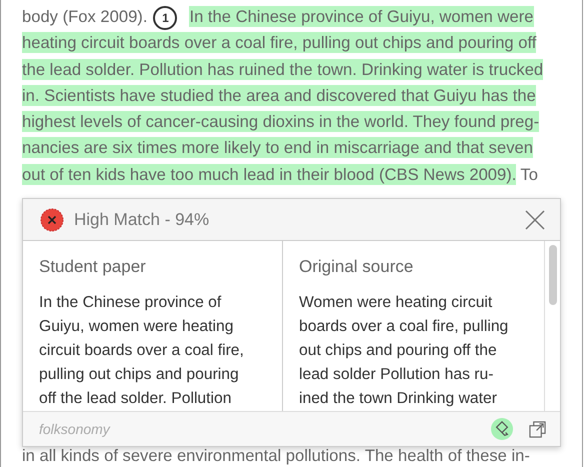 The width and height of the screenshot is (585, 467). What do you see at coordinates (502, 429) in the screenshot?
I see `highlighter-button` at bounding box center [502, 429].